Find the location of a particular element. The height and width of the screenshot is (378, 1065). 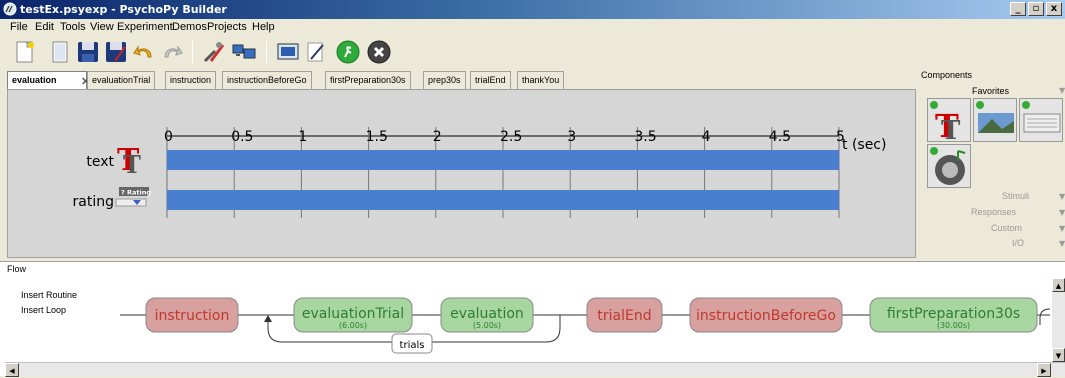

image-component-icon is located at coordinates (995, 117).